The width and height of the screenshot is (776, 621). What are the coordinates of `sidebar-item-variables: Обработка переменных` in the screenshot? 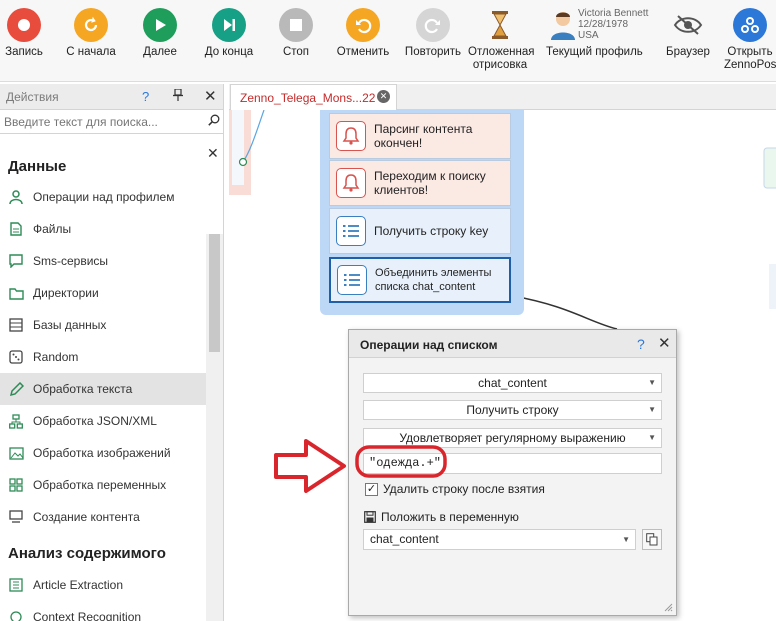 It's located at (103, 485).